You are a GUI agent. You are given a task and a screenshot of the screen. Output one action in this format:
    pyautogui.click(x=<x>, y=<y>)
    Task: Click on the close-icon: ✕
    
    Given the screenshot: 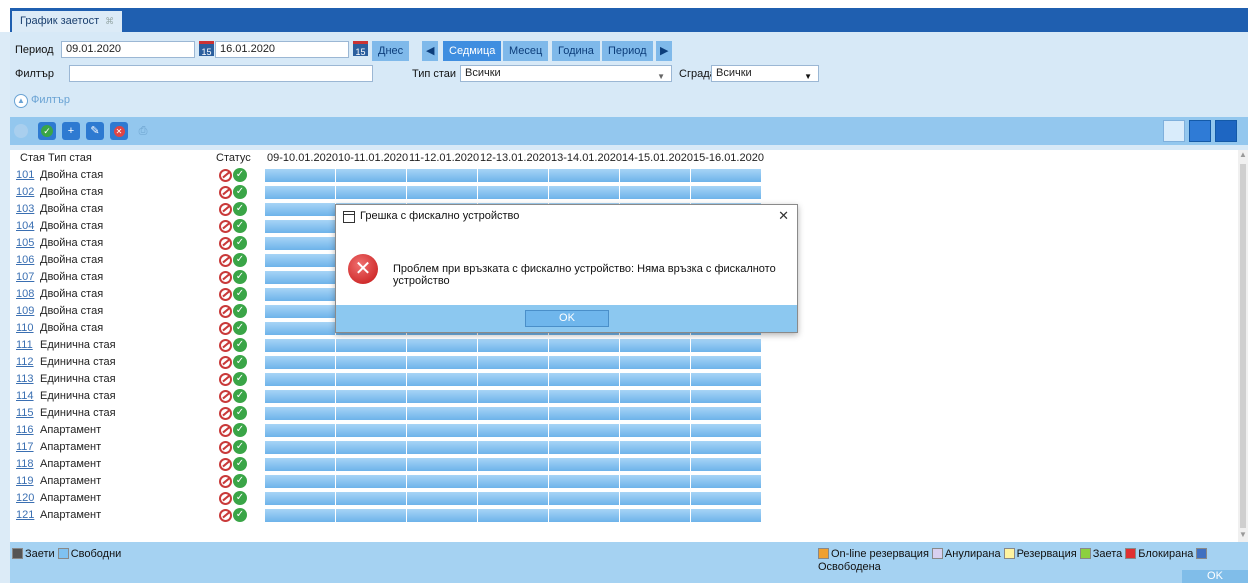 What is the action you would take?
    pyautogui.click(x=783, y=216)
    